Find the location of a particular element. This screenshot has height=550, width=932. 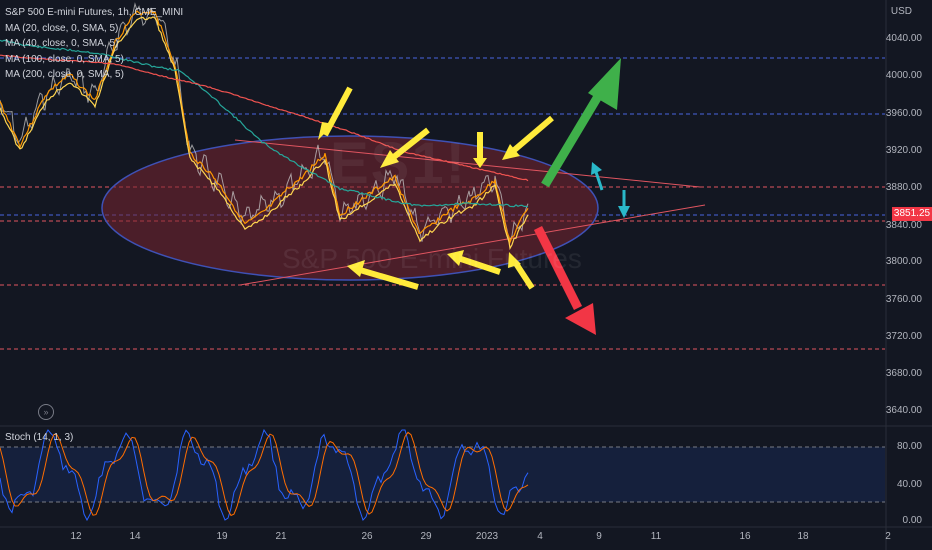

watermark-name: S&P 500 E-mini Futures is located at coordinates (432, 258).